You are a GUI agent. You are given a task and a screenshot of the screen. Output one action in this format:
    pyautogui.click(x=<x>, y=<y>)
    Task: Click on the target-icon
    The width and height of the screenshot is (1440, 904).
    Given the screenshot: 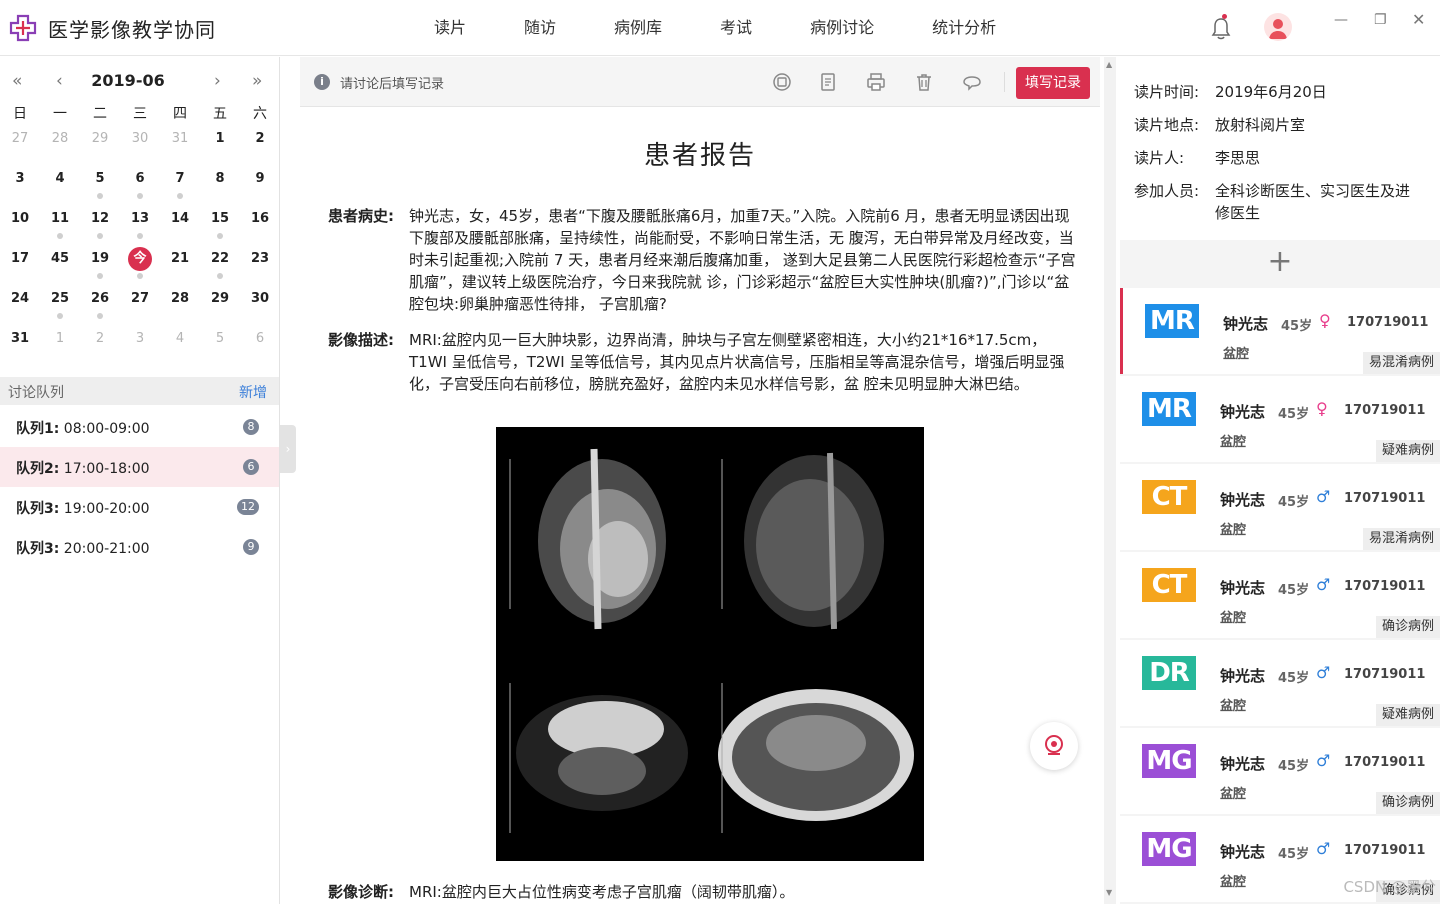 What is the action you would take?
    pyautogui.click(x=1054, y=745)
    